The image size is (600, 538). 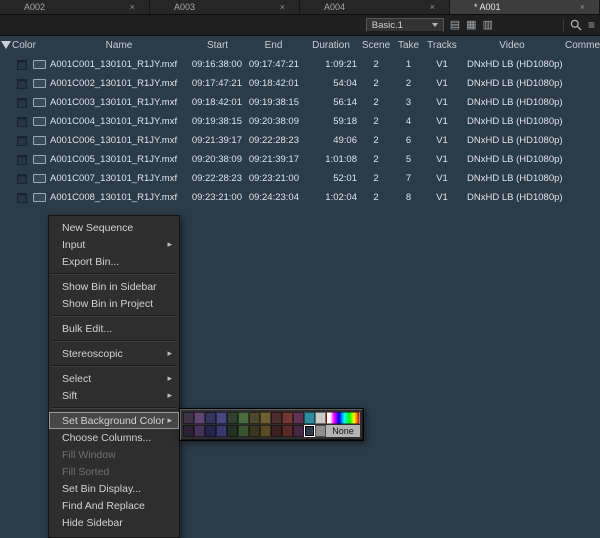 What do you see at coordinates (563, 25) in the screenshot?
I see `toolbar-divider` at bounding box center [563, 25].